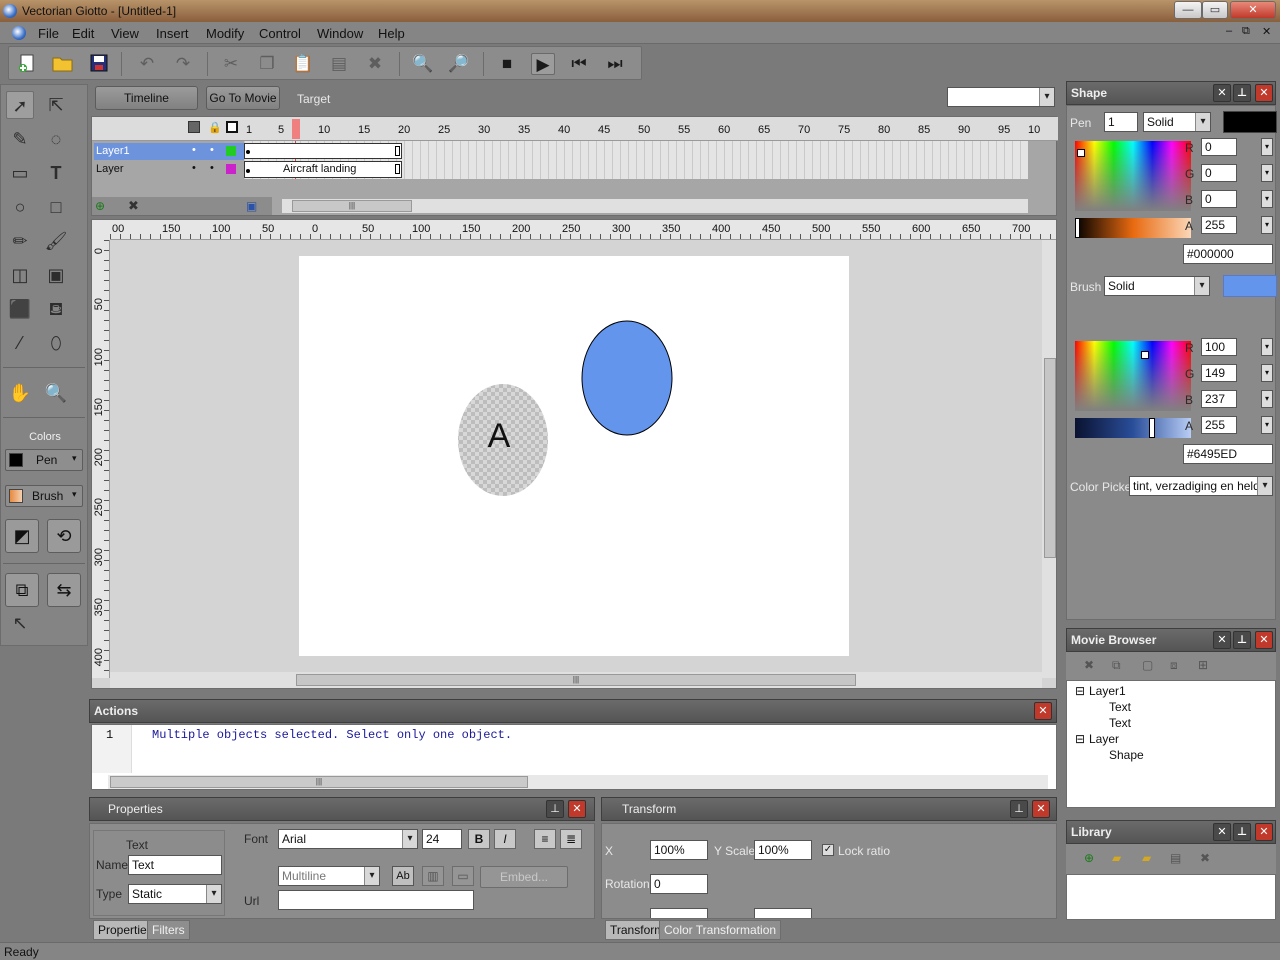  What do you see at coordinates (323, 169) in the screenshot?
I see `layer-frame-span: Aircraft landing` at bounding box center [323, 169].